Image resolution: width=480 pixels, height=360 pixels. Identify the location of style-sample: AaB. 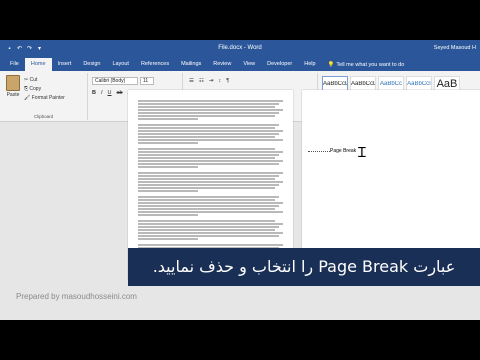
(447, 84).